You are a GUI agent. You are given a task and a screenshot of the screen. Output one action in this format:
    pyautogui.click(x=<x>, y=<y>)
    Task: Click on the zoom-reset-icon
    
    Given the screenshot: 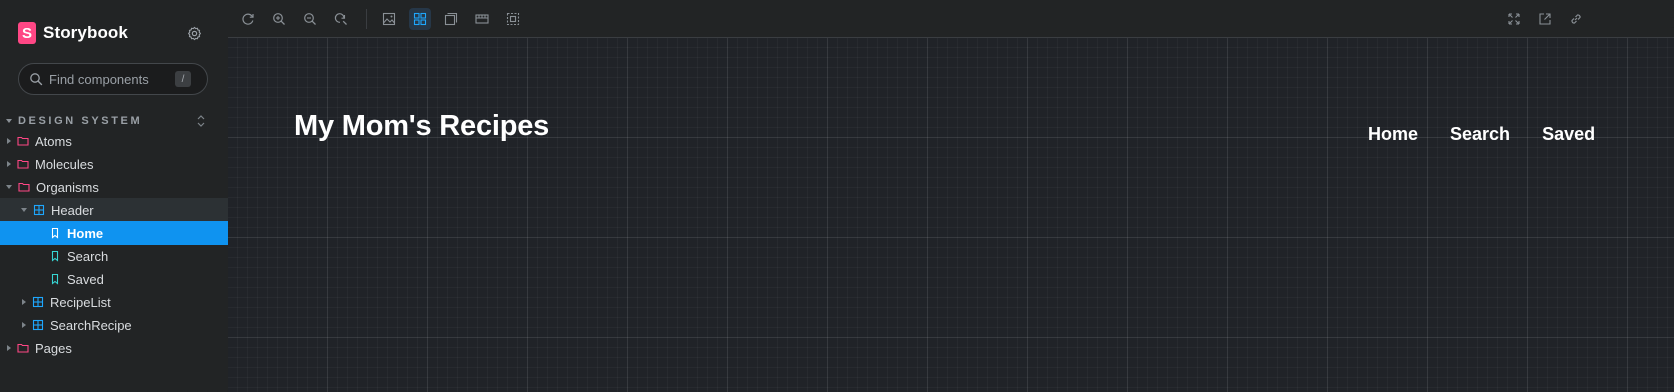 What is the action you would take?
    pyautogui.click(x=340, y=19)
    